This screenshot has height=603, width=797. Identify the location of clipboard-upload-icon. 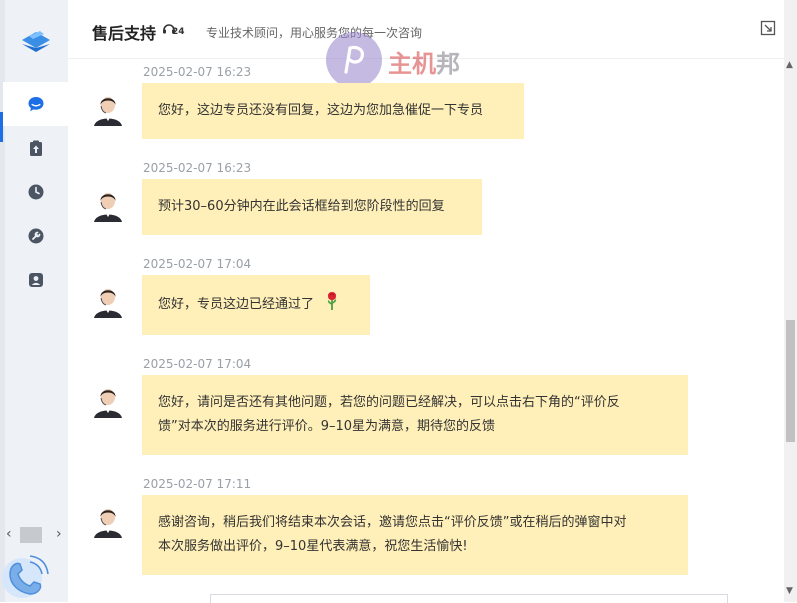
(35, 148).